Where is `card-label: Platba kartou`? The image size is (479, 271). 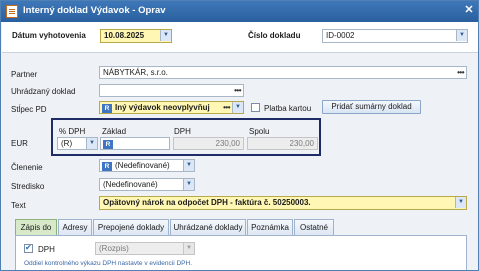 card-label: Platba kartou is located at coordinates (288, 108).